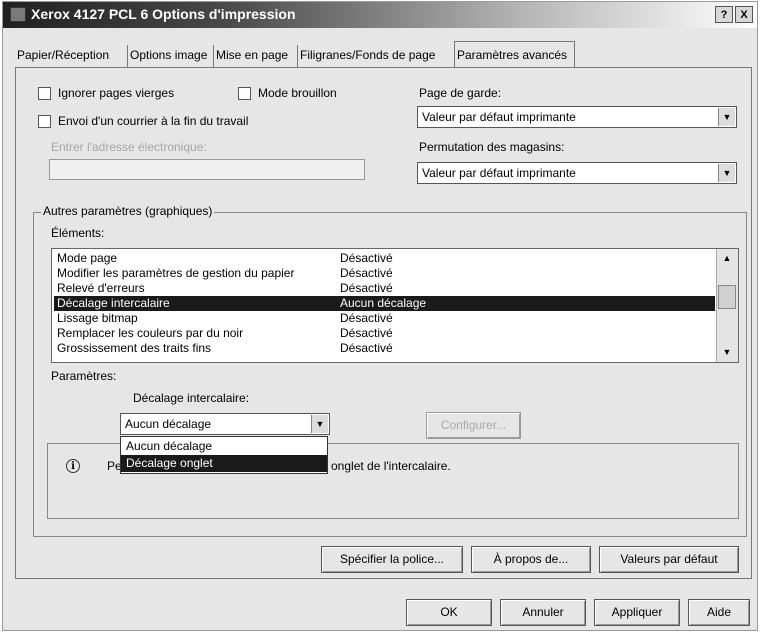  I want to click on cover-page-label: Page de garde:, so click(460, 93).